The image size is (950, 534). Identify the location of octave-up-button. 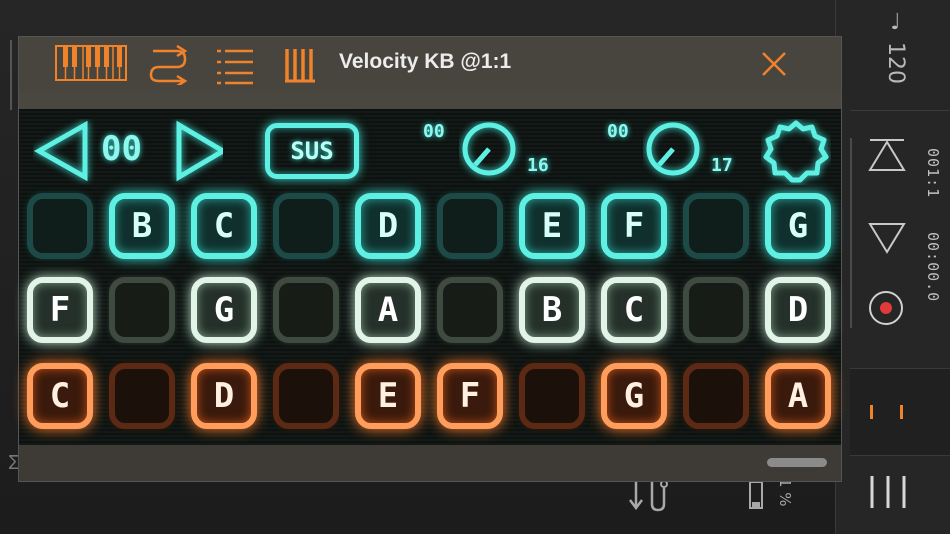
(197, 152).